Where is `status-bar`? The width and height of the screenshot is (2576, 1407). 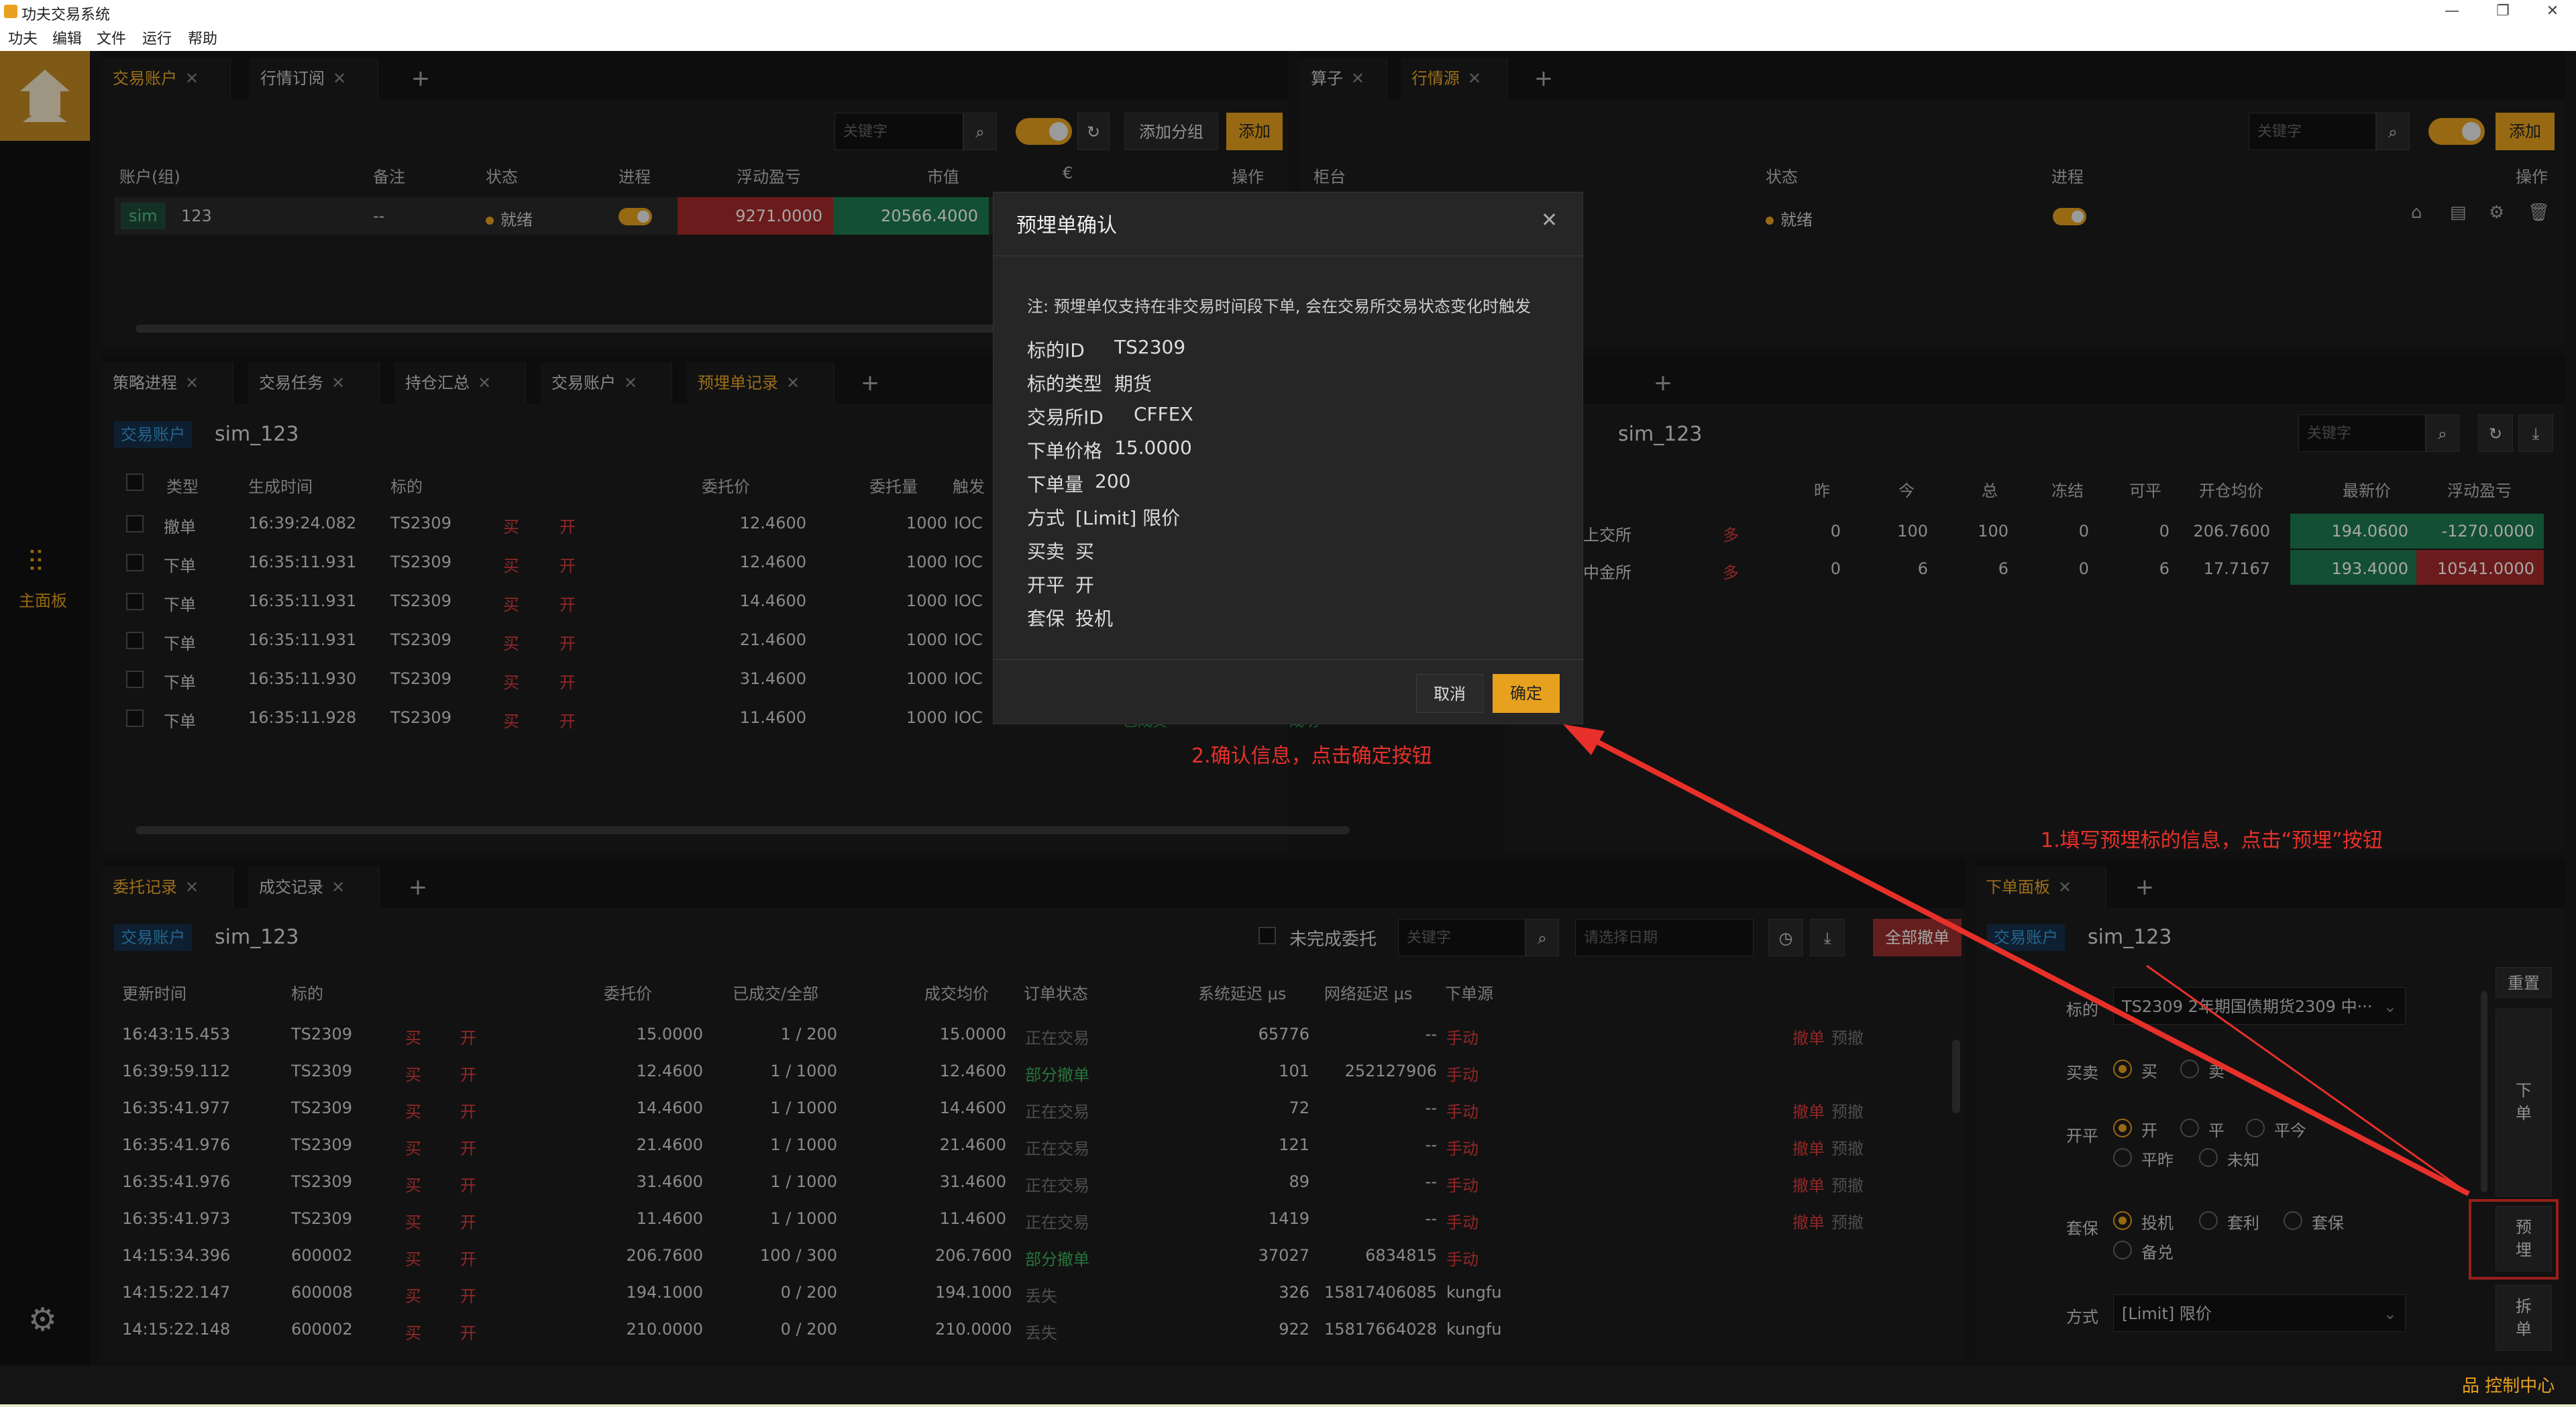 status-bar is located at coordinates (1288, 1386).